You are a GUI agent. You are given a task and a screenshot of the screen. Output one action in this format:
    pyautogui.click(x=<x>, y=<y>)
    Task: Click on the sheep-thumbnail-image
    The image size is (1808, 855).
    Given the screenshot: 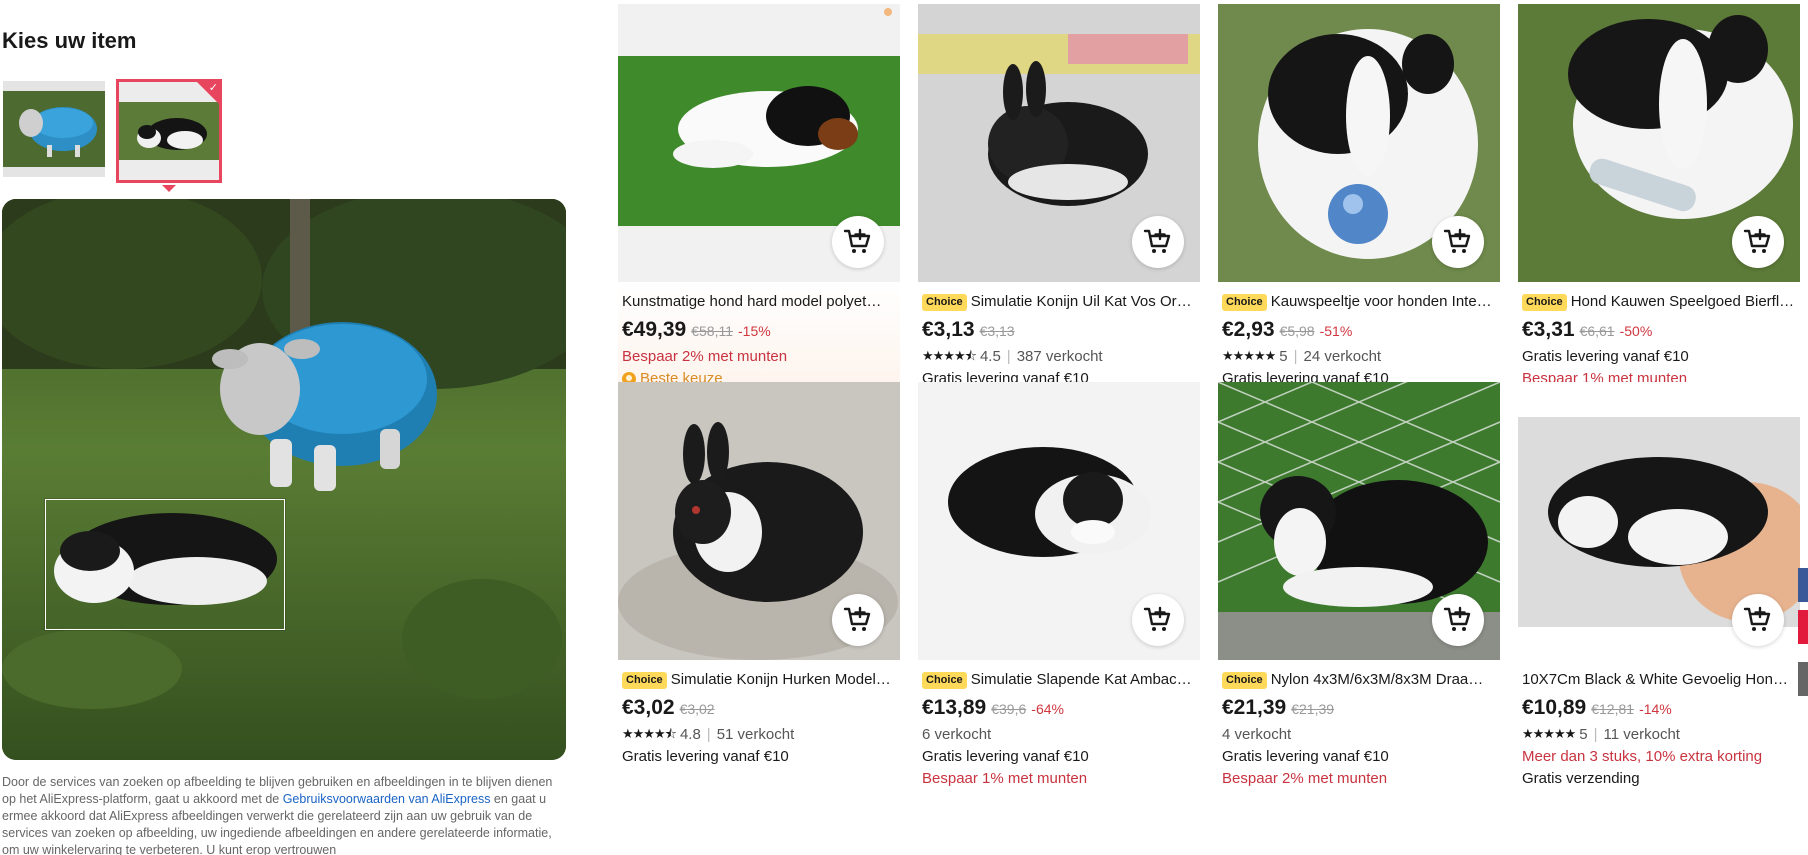 What is the action you would take?
    pyautogui.click(x=54, y=129)
    